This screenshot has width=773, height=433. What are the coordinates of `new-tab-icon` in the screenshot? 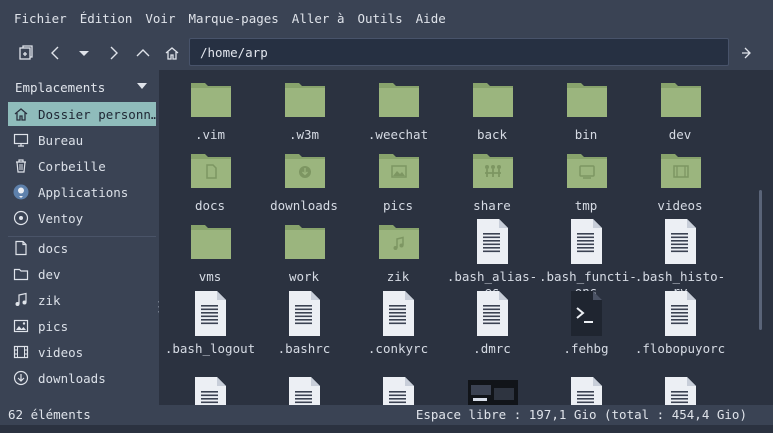 It's located at (26, 53).